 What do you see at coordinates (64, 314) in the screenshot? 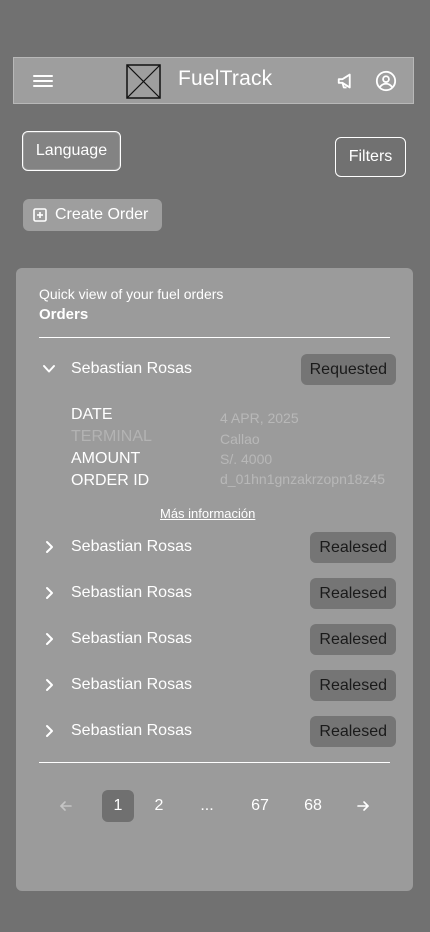
I see `orders-card-title: Orders` at bounding box center [64, 314].